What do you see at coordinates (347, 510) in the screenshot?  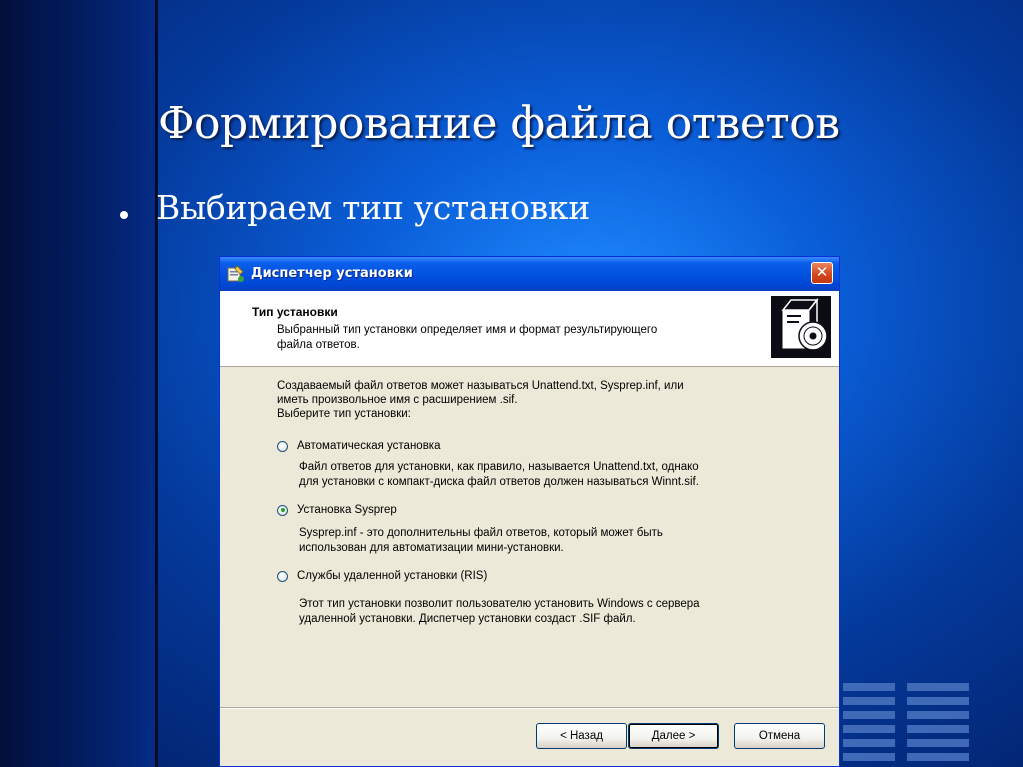 I see `radio-label: Установка Sysprep` at bounding box center [347, 510].